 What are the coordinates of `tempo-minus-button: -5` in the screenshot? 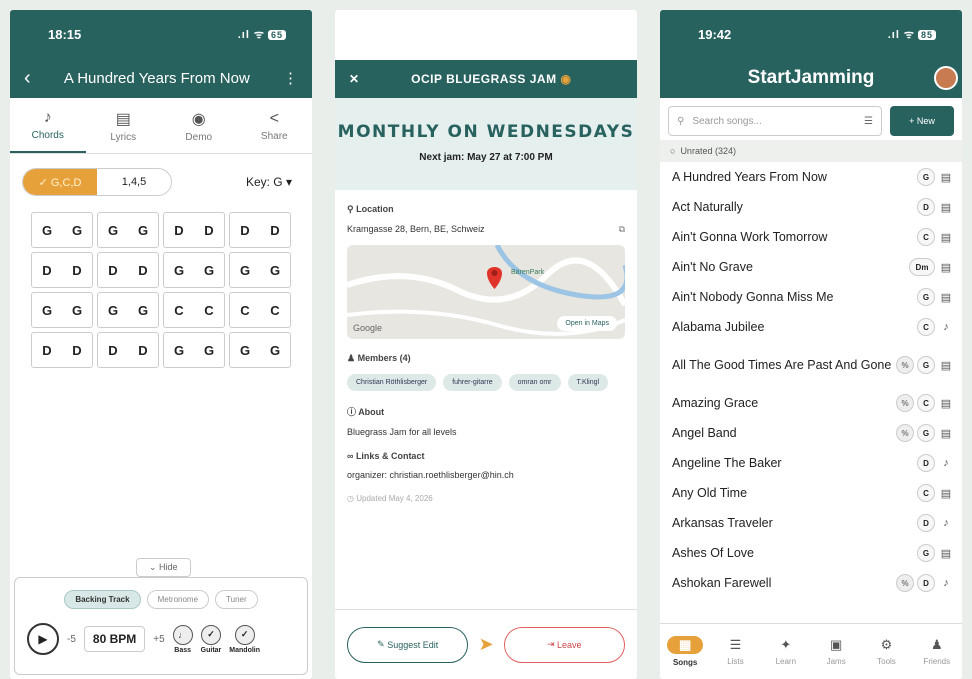 It's located at (71, 639).